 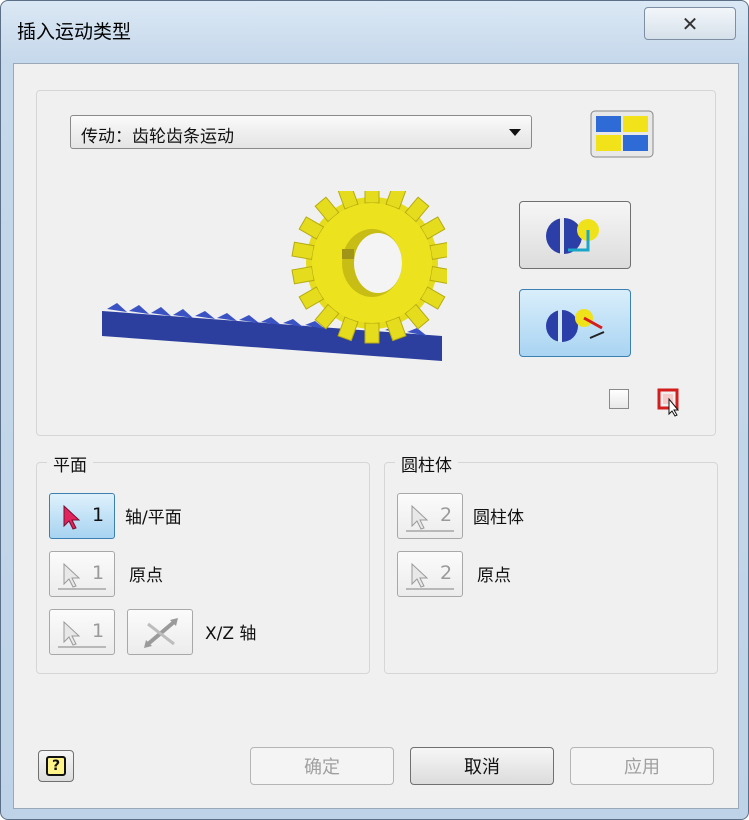 I want to click on help-button: ?, so click(x=56, y=766).